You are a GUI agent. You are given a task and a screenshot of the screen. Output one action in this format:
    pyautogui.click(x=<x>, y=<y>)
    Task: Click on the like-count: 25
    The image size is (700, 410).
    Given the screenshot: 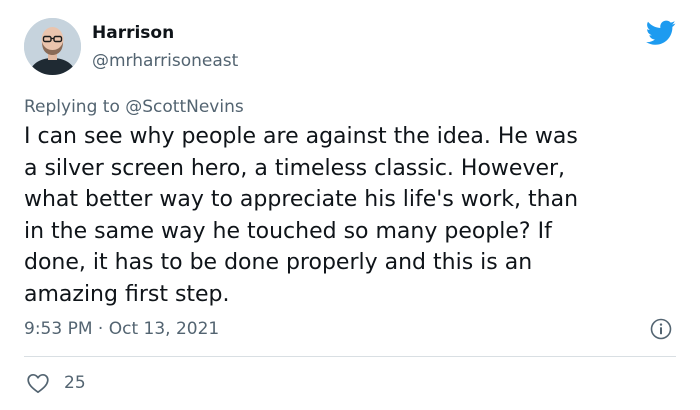 What is the action you would take?
    pyautogui.click(x=75, y=383)
    